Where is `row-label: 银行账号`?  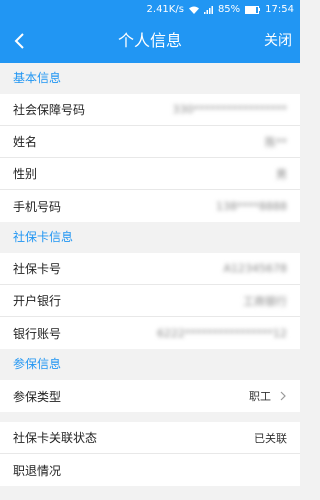
row-label: 银行账号 is located at coordinates (37, 333).